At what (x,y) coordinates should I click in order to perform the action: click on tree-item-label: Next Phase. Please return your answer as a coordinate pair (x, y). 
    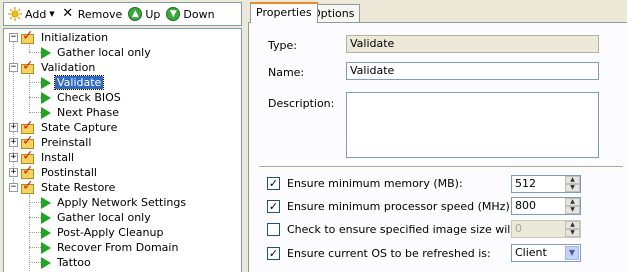
    Looking at the image, I should click on (88, 112).